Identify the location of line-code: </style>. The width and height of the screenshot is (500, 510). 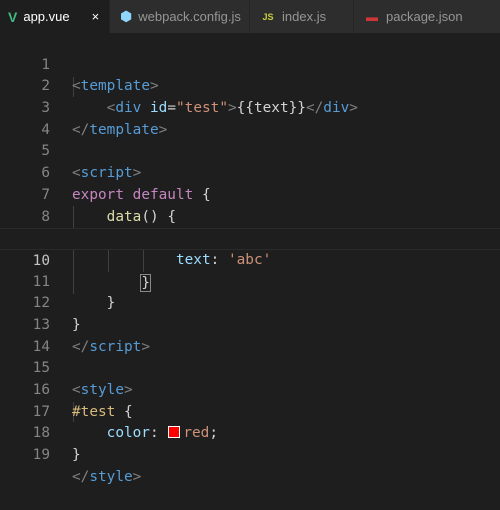
(106, 478).